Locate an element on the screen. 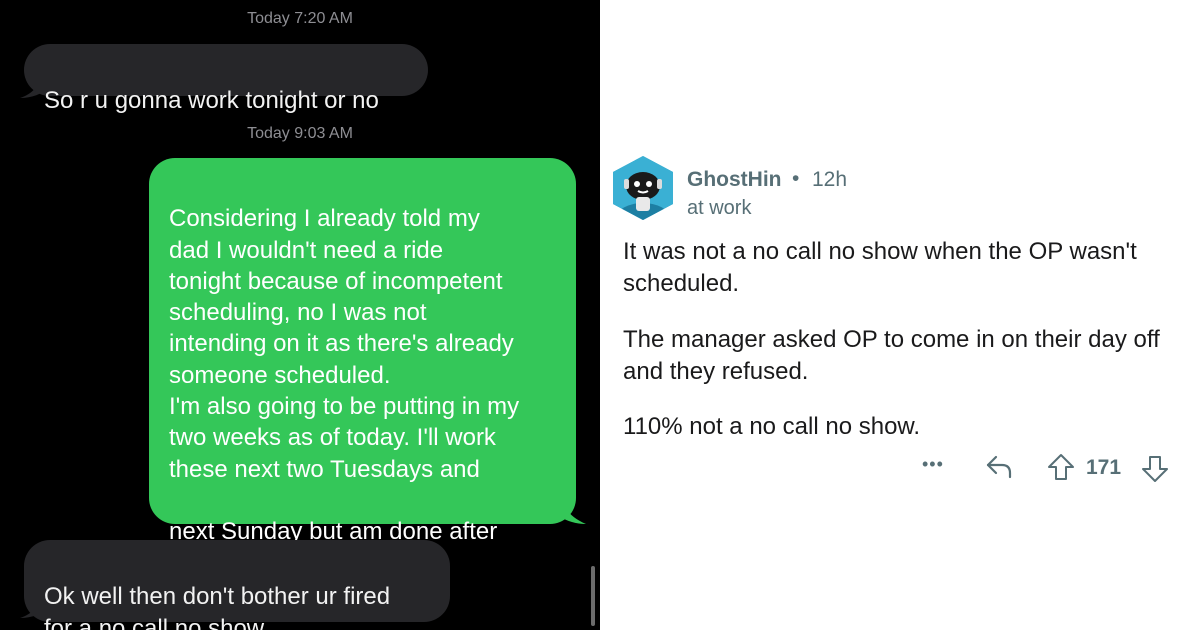 Image resolution: width=1200 pixels, height=630 pixels. comment-paragraph: 110% not a no call no show. is located at coordinates (772, 426).